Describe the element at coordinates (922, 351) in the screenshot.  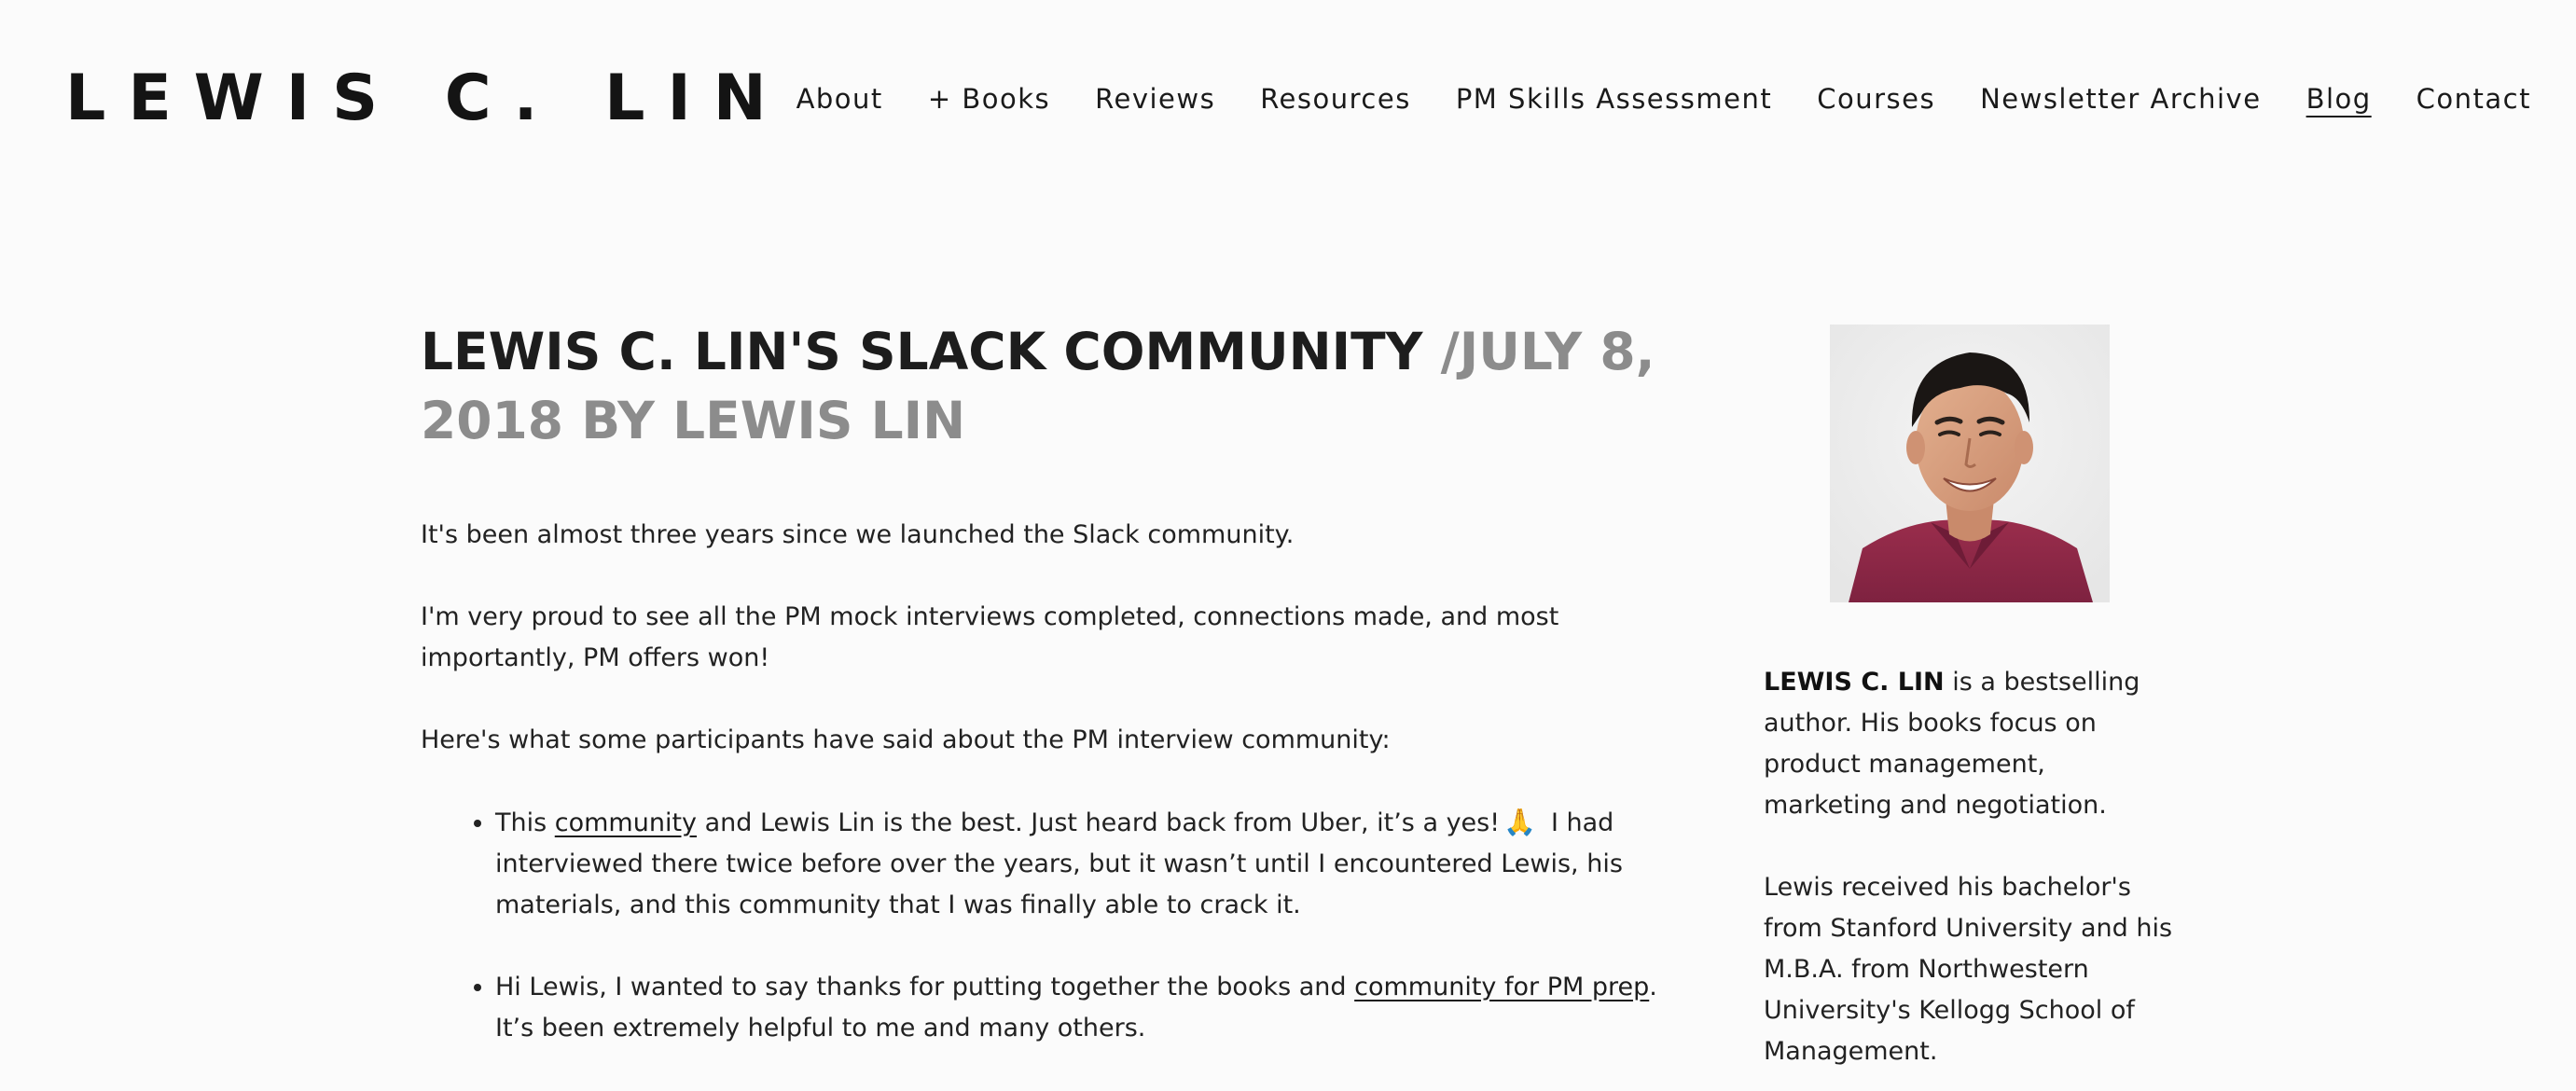
I see `post-title-text: LEWIS C. LIN'S SLACK COMMUNITY` at that location.